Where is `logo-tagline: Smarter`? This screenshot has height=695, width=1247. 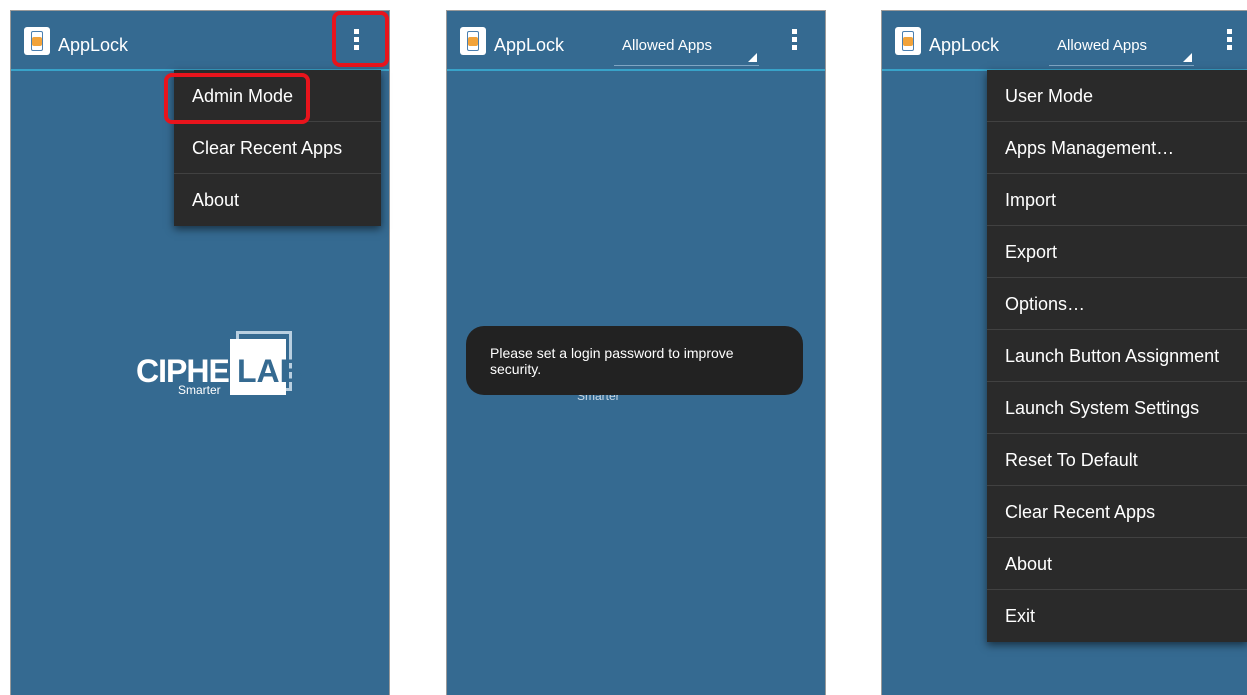 logo-tagline: Smarter is located at coordinates (199, 390).